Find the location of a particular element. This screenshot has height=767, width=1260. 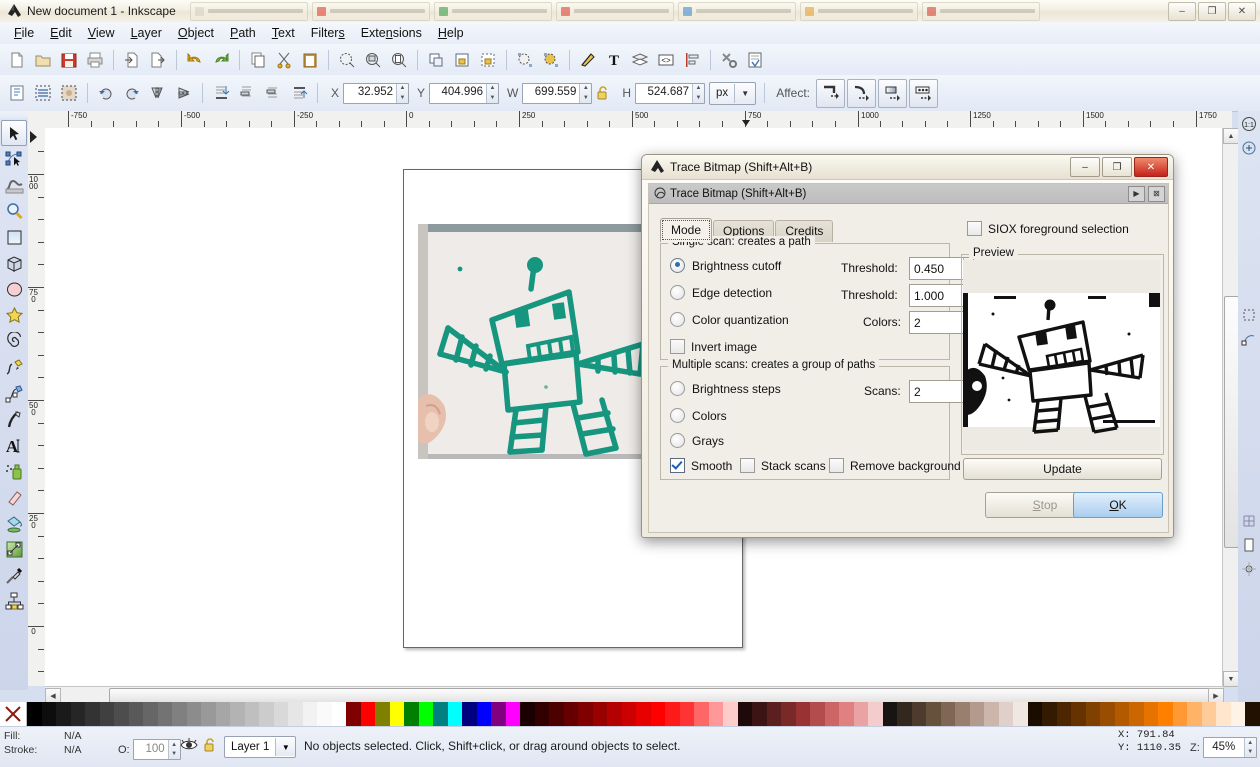

save-document-icon is located at coordinates (69, 60).